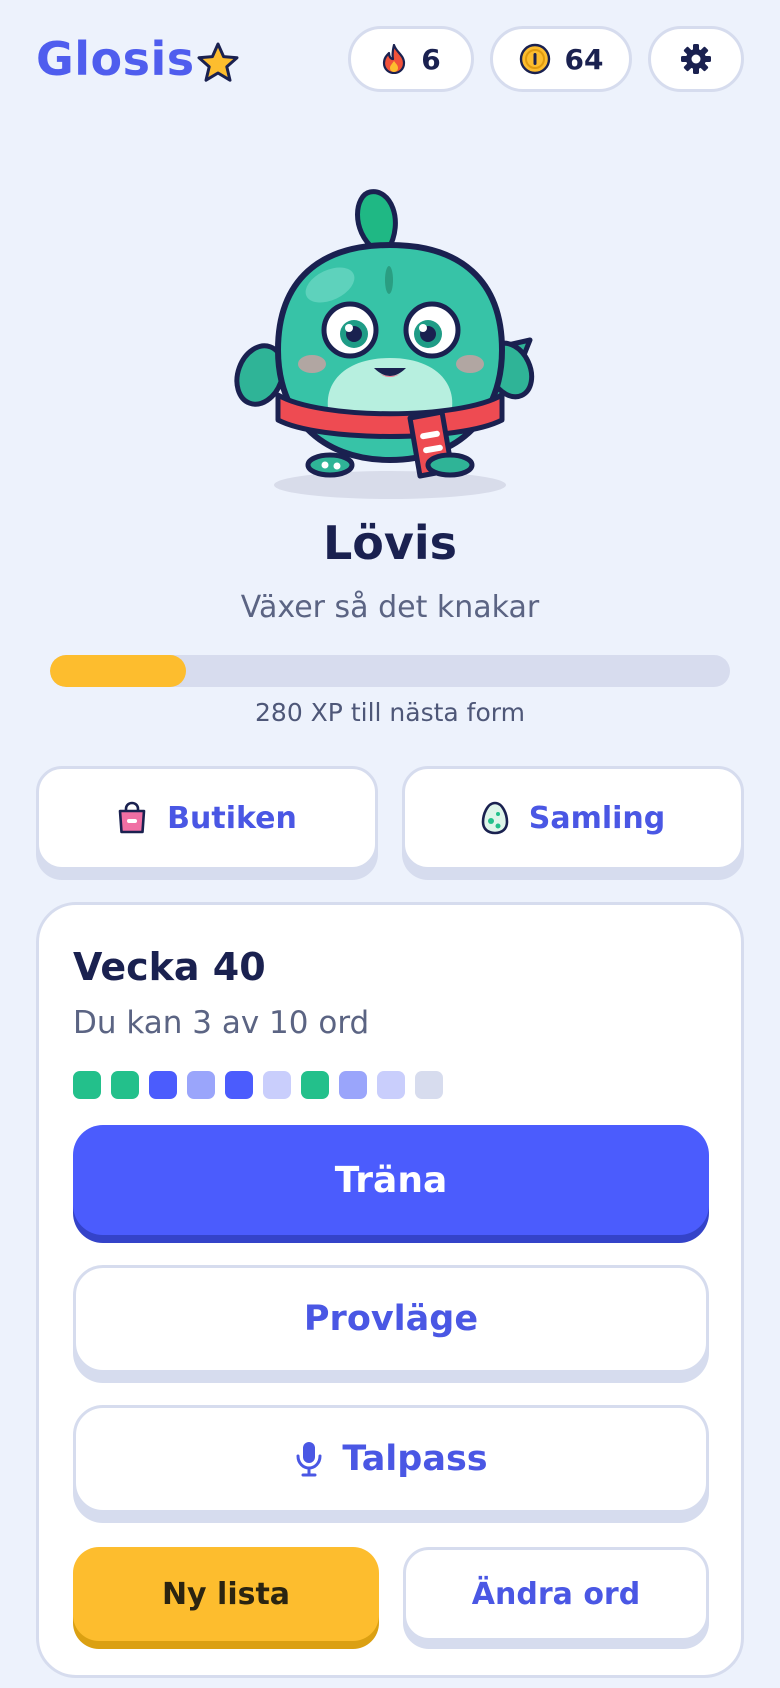 This screenshot has width=780, height=1688. I want to click on edit-words-button: Ändra ord, so click(556, 1594).